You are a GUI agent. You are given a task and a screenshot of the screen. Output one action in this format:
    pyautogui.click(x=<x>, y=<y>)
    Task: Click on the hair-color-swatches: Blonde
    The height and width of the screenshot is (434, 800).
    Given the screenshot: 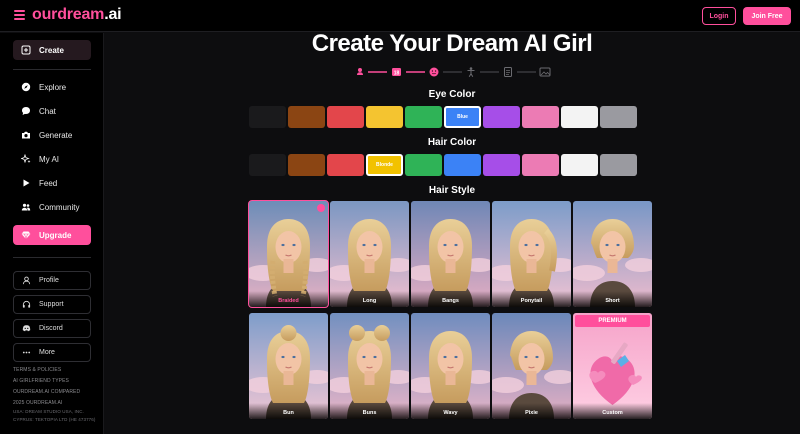 What is the action you would take?
    pyautogui.click(x=443, y=165)
    